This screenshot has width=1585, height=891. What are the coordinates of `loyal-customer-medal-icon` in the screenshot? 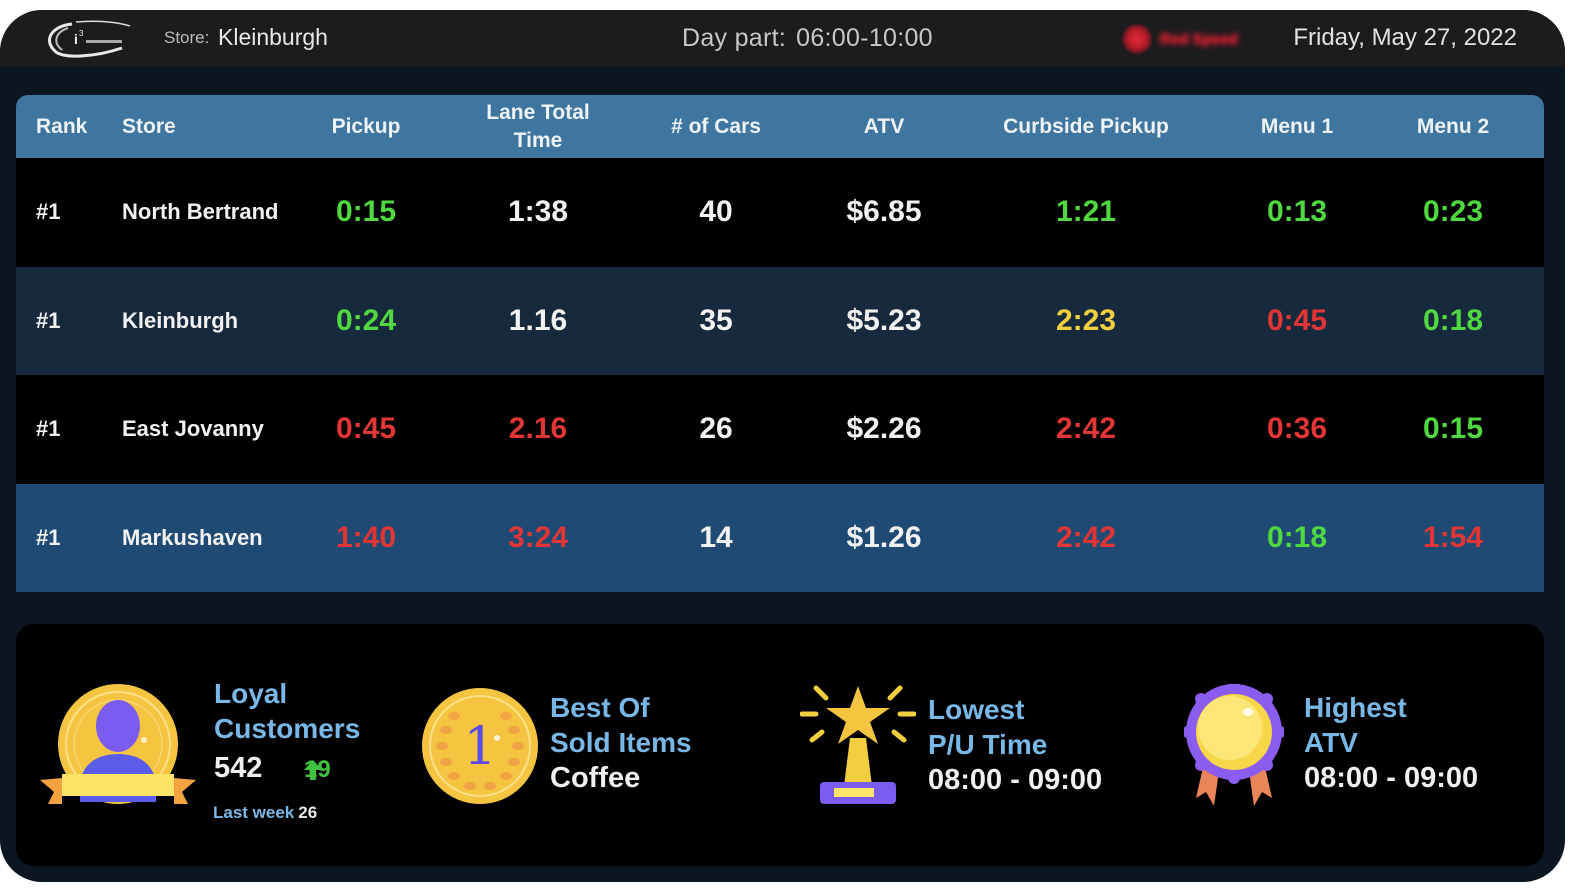 It's located at (118, 744).